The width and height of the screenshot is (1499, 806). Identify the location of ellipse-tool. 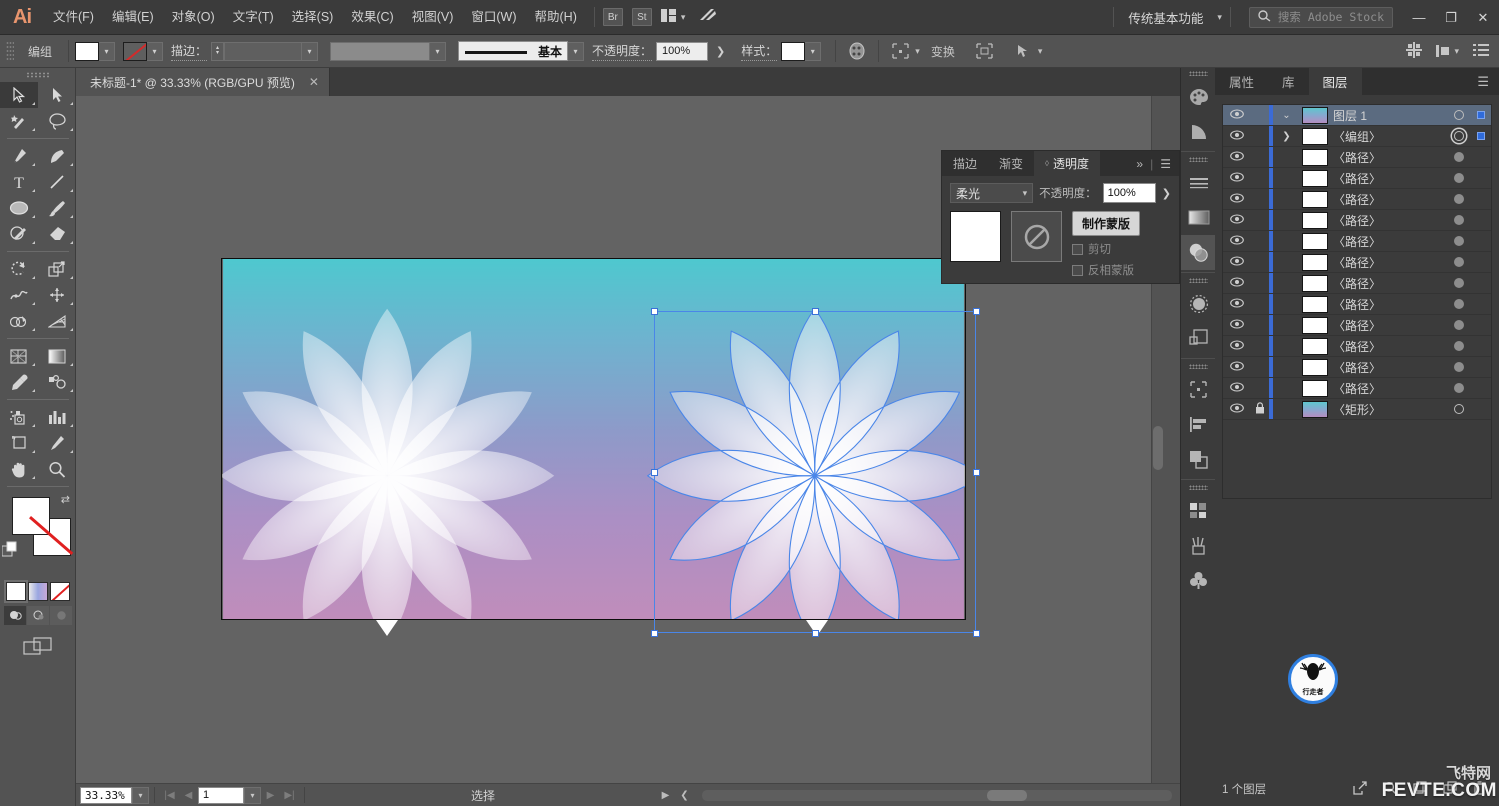
(19, 208).